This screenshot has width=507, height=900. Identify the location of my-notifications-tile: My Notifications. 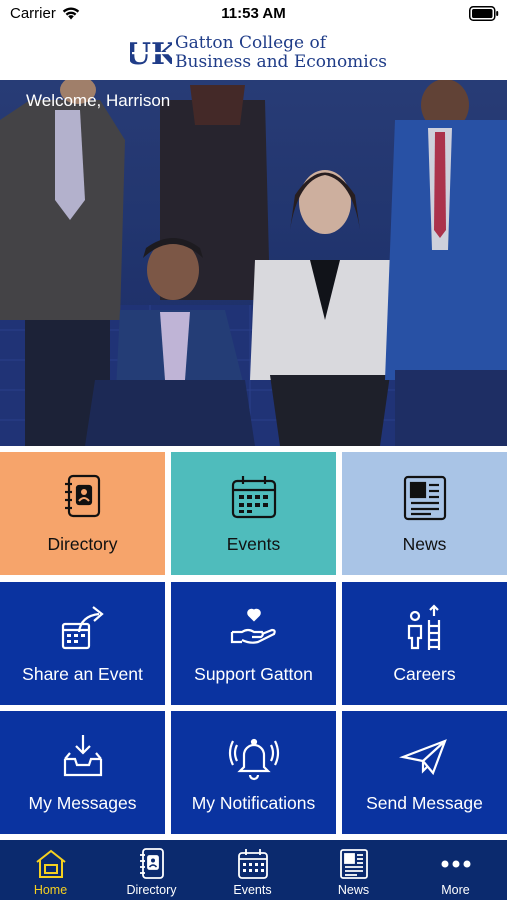
(253, 772).